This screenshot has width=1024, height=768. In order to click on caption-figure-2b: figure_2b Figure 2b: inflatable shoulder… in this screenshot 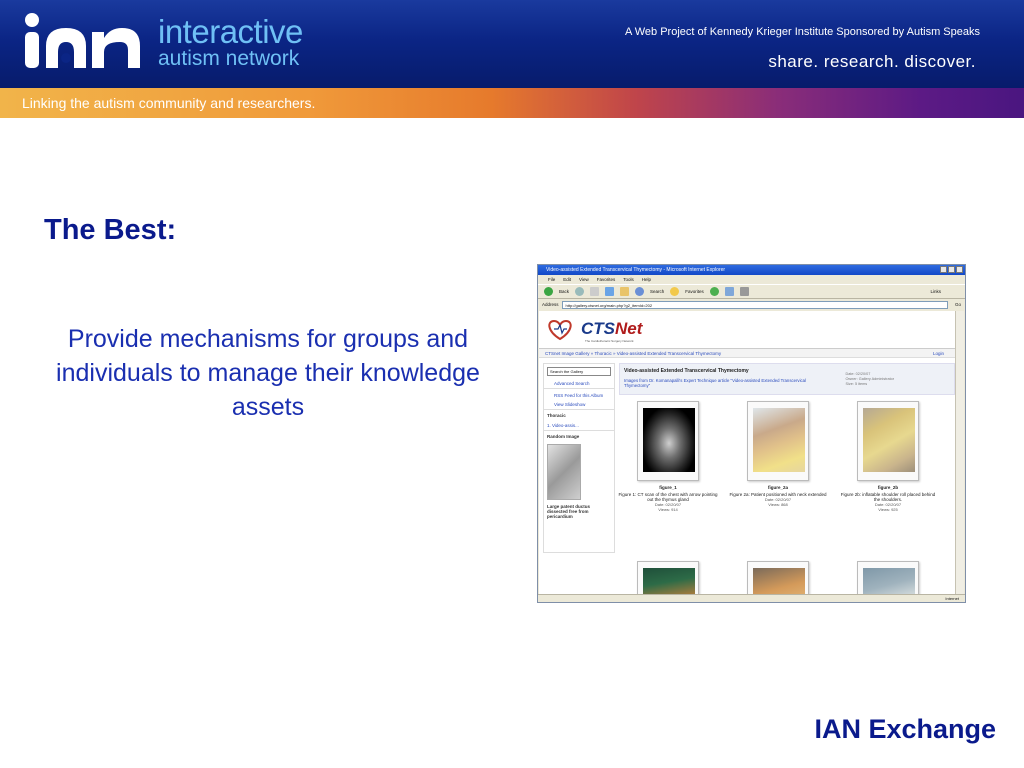, I will do `click(888, 498)`.